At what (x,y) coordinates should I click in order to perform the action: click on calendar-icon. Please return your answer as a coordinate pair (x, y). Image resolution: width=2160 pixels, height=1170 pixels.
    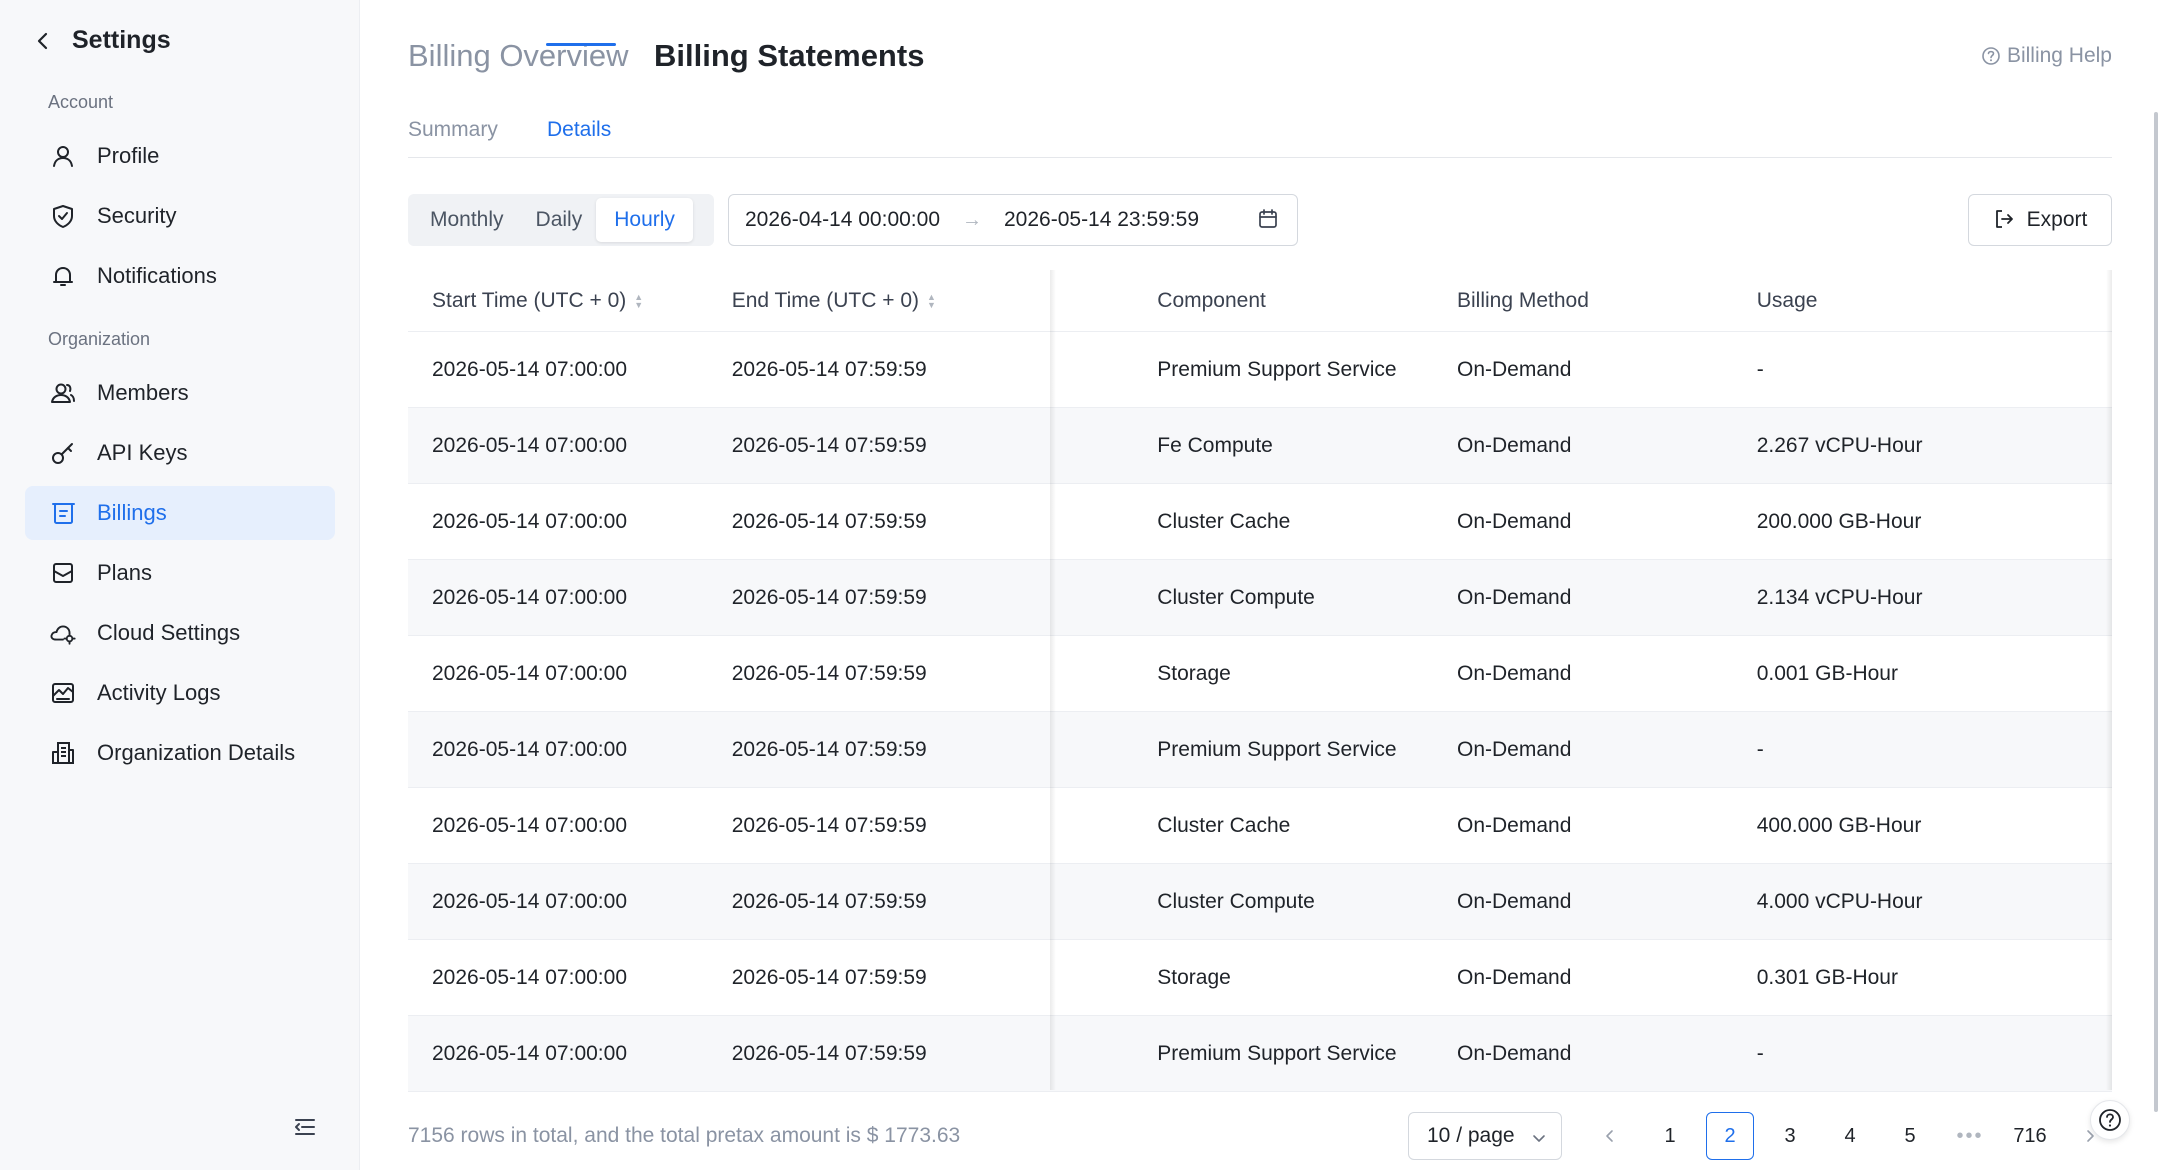
    Looking at the image, I should click on (1269, 220).